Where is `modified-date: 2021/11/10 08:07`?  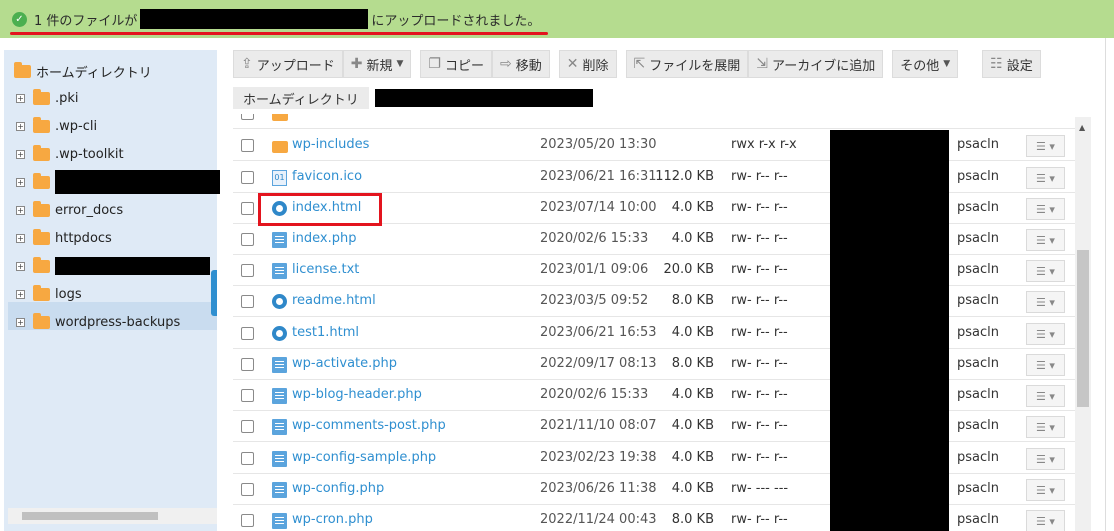 modified-date: 2021/11/10 08:07 is located at coordinates (598, 425).